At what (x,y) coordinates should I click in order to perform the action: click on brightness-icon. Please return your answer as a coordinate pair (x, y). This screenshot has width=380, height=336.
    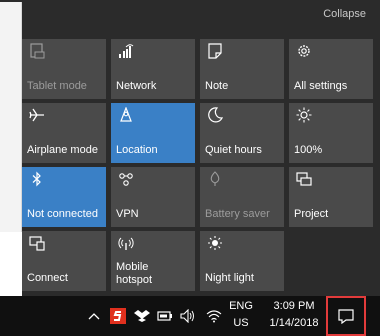
    Looking at the image, I should click on (304, 115).